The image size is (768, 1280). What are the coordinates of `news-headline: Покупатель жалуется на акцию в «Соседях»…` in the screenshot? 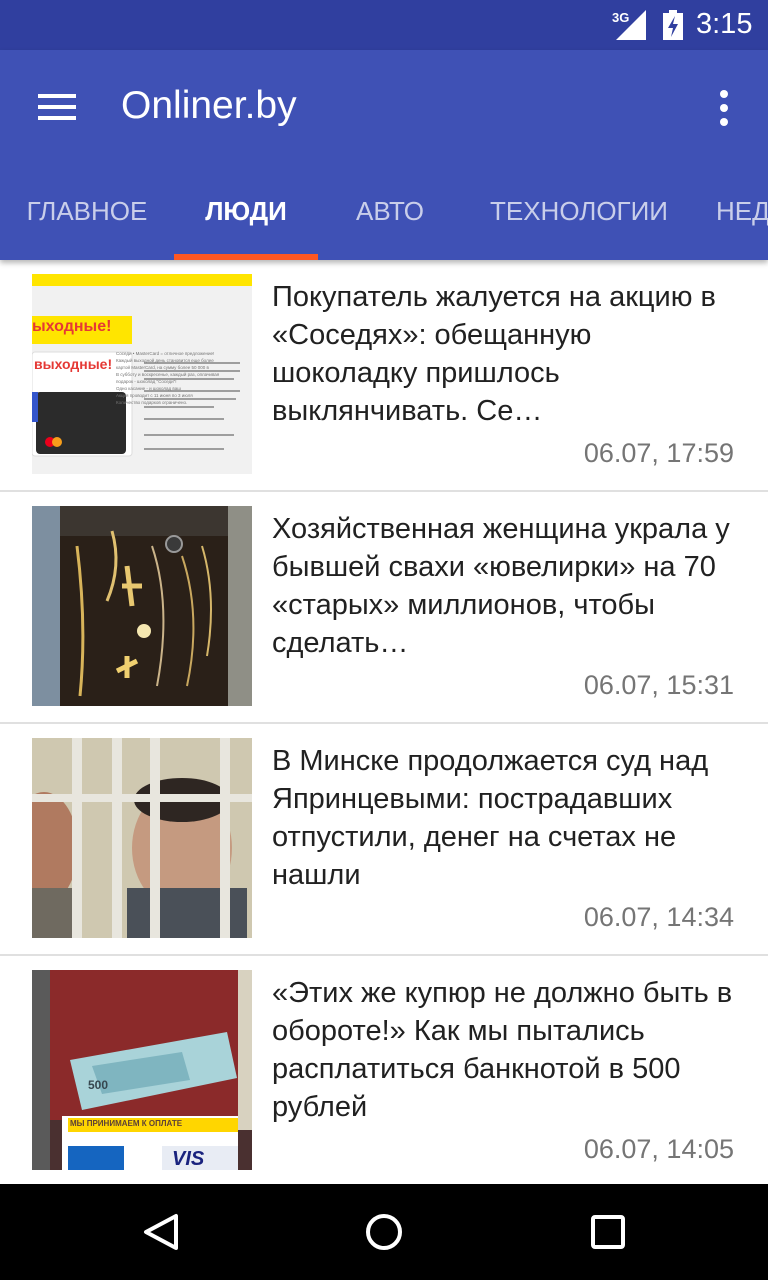 It's located at (494, 354).